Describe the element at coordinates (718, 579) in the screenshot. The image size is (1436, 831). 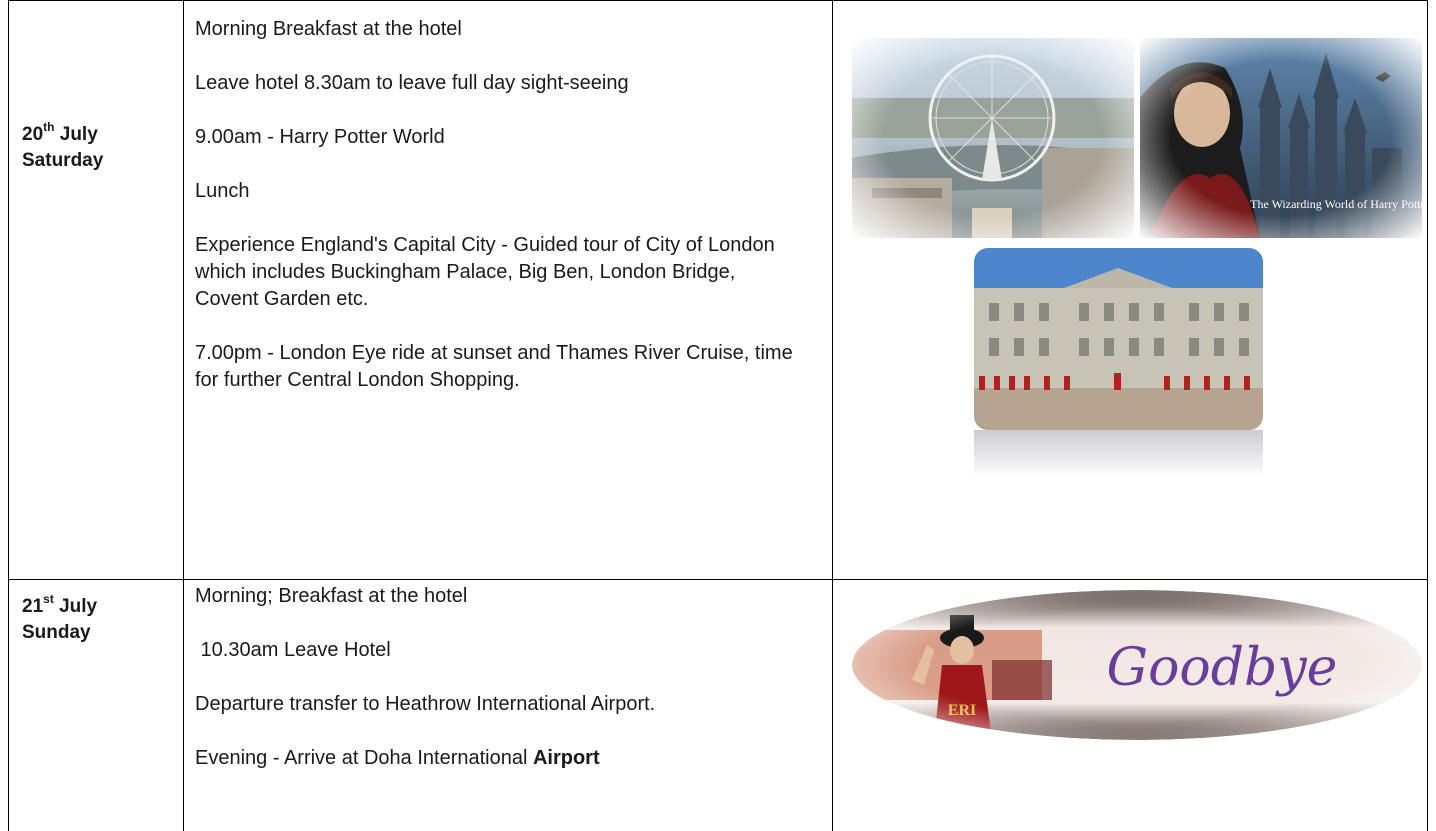
I see `row-divider` at that location.